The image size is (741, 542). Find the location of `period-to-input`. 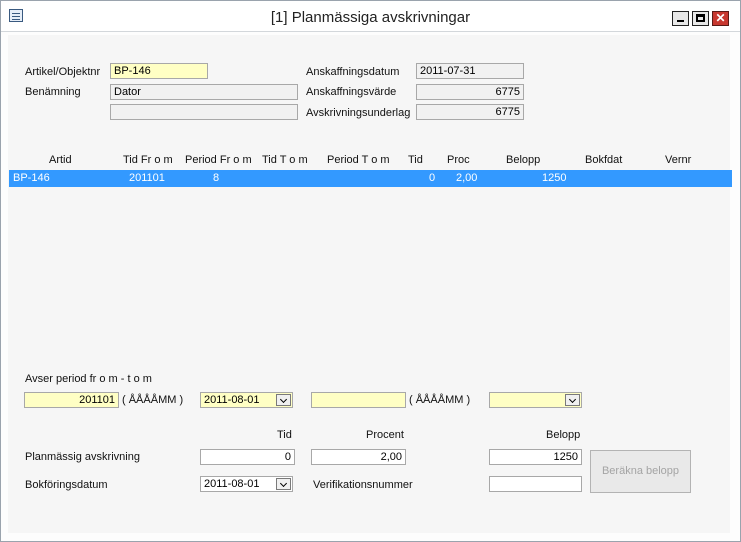

period-to-input is located at coordinates (358, 400).